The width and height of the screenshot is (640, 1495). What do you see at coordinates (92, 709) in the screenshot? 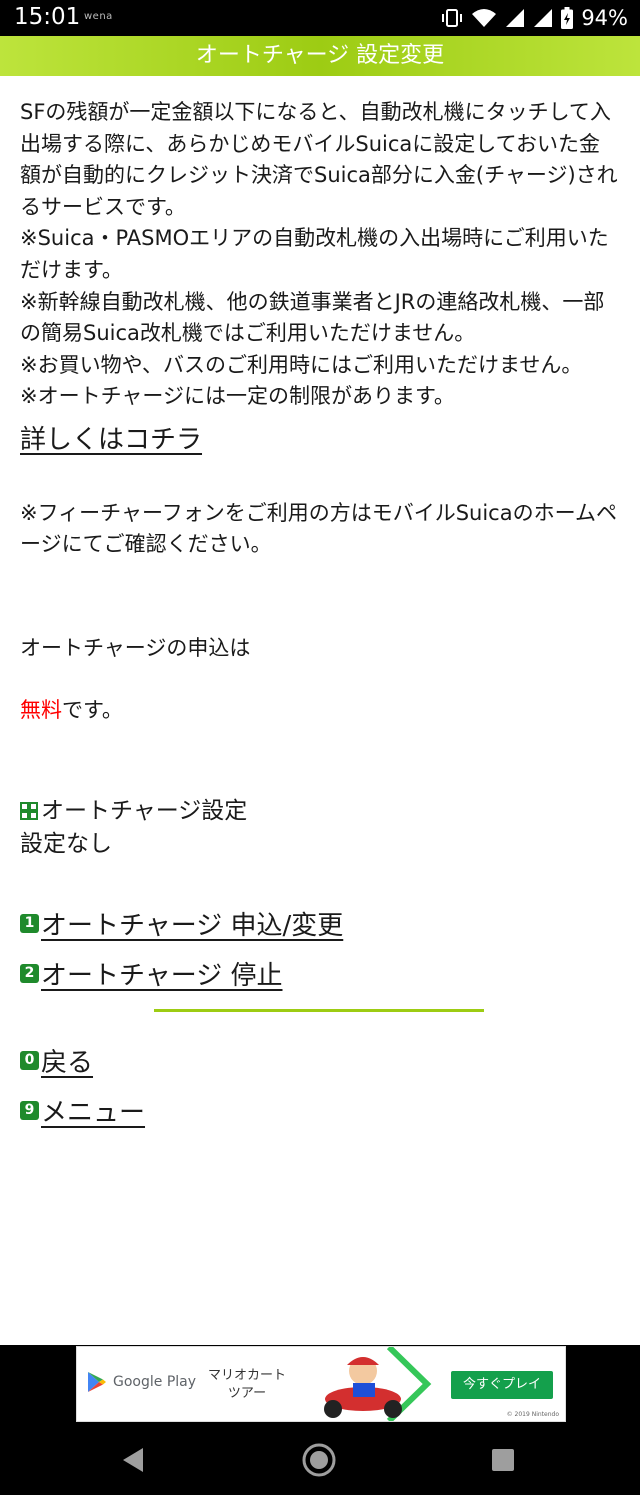
I see `apply-note-suffix: です。` at bounding box center [92, 709].